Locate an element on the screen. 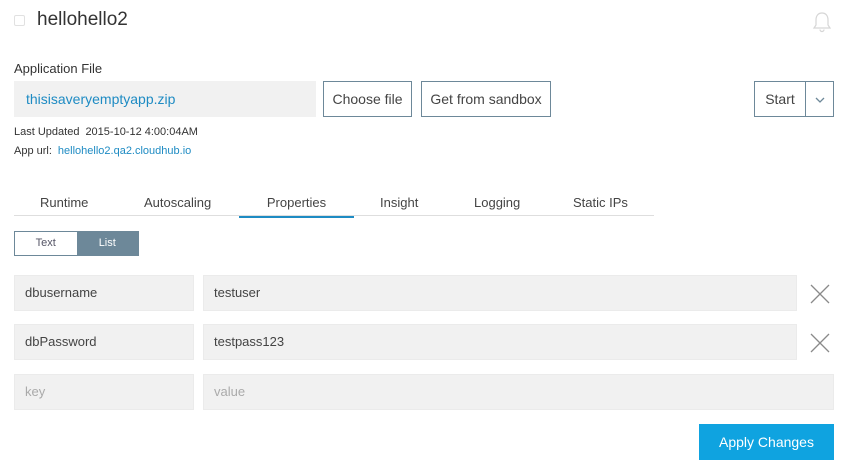 This screenshot has width=842, height=469. app-url-row: App url: hellohello2.qa2.cloudhub.io is located at coordinates (102, 151).